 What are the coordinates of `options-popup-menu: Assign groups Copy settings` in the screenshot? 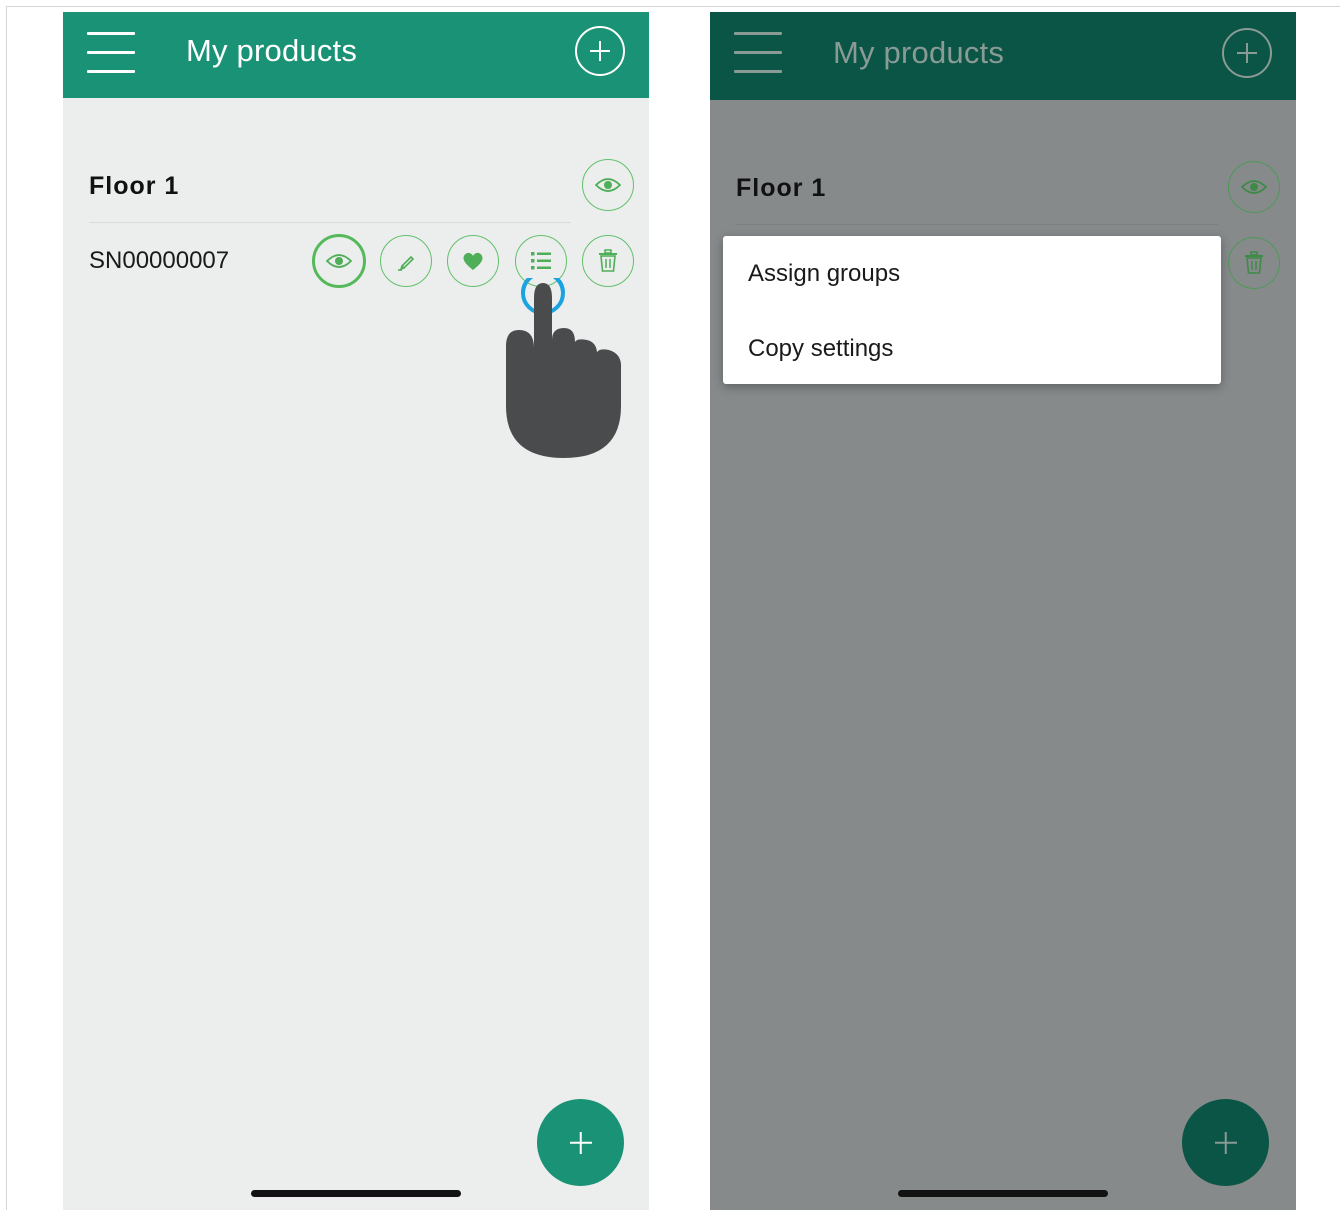 It's located at (972, 310).